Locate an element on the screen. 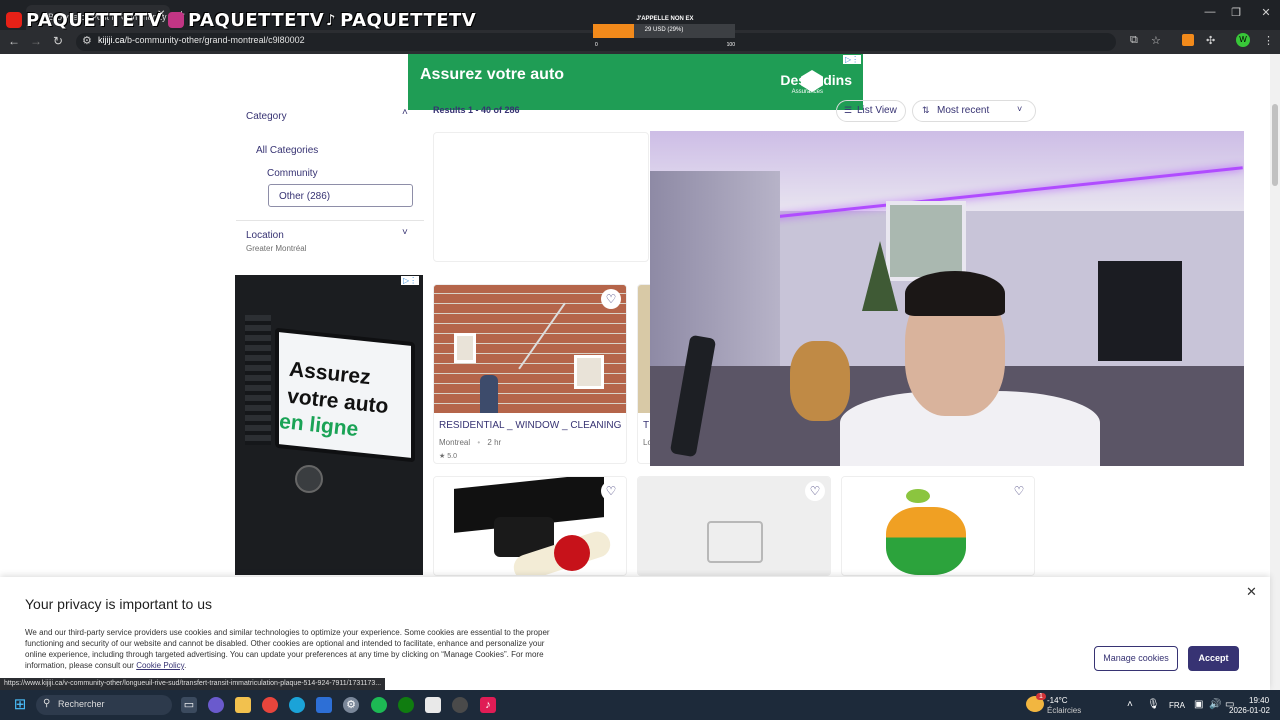  list-view-button: ☰ List View is located at coordinates (871, 111).